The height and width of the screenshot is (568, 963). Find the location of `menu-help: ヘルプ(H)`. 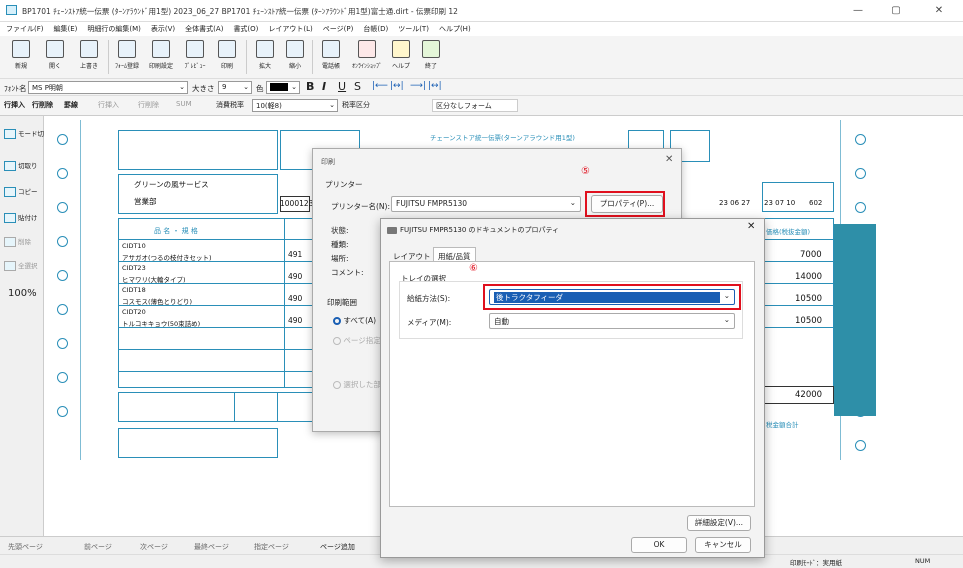

menu-help: ヘルプ(H) is located at coordinates (455, 29).